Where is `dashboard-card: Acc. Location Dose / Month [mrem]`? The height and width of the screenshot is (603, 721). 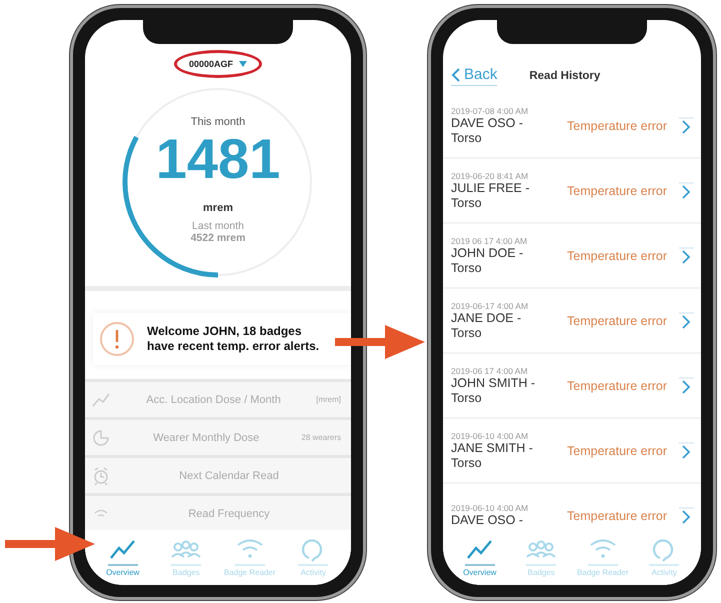 dashboard-card: Acc. Location Dose / Month [mrem] is located at coordinates (218, 398).